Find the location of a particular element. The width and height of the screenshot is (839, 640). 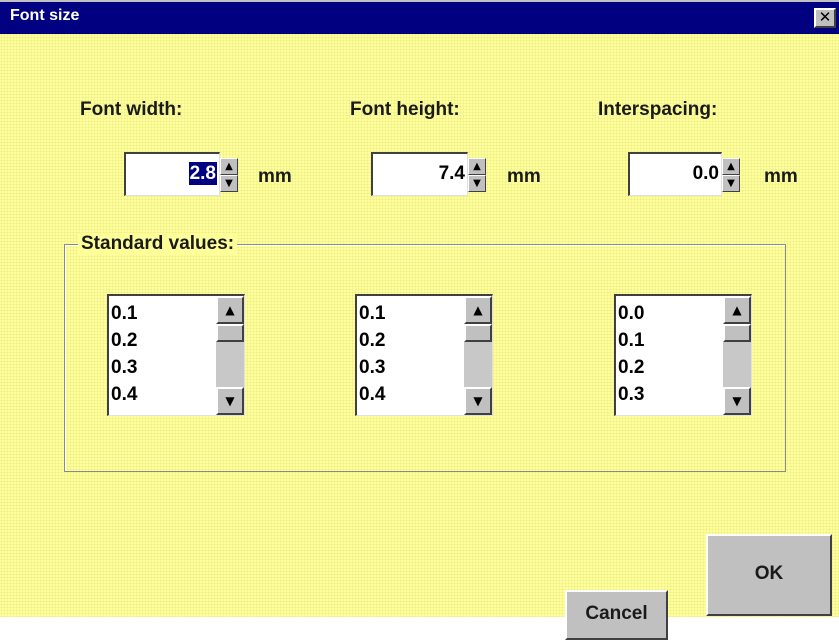

interspacing-increment-button: ▲ is located at coordinates (731, 166).